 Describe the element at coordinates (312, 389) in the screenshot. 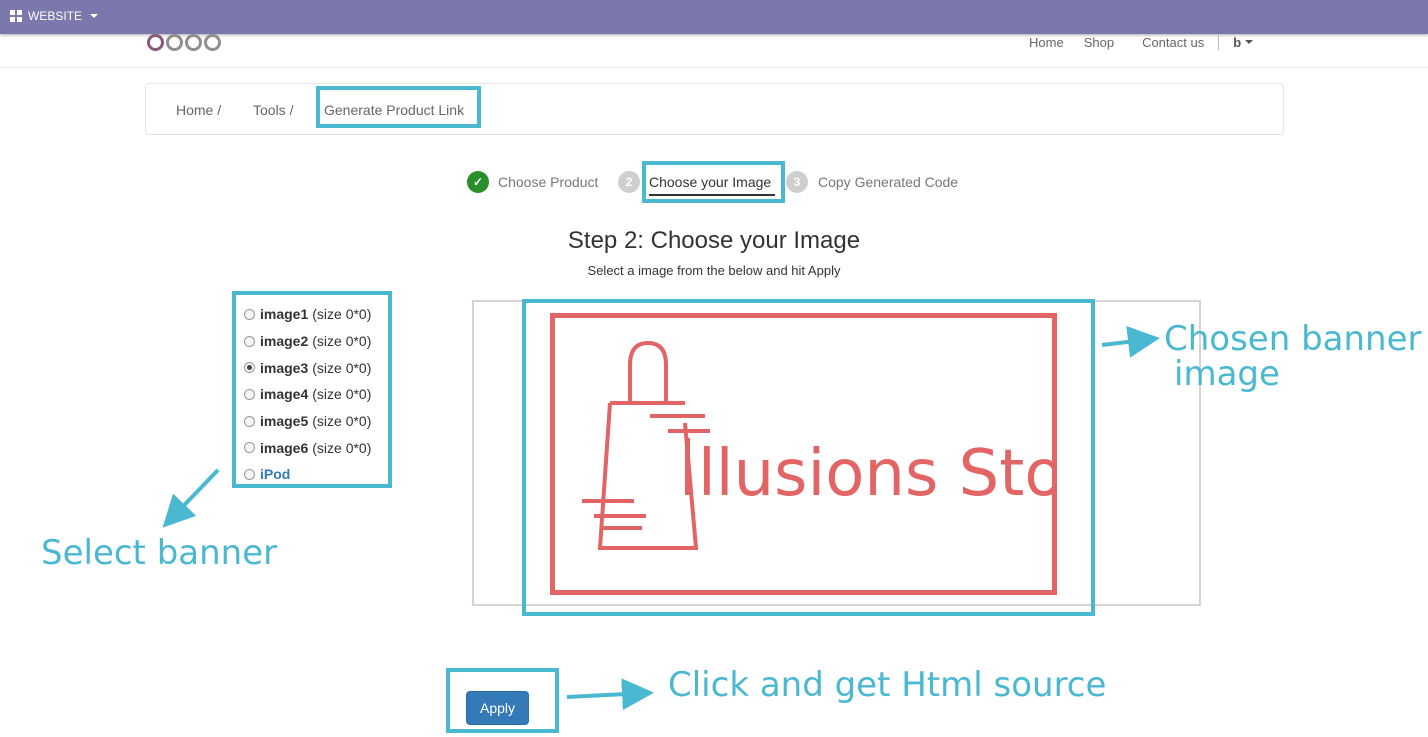

I see `radio-list-highlight-box` at that location.